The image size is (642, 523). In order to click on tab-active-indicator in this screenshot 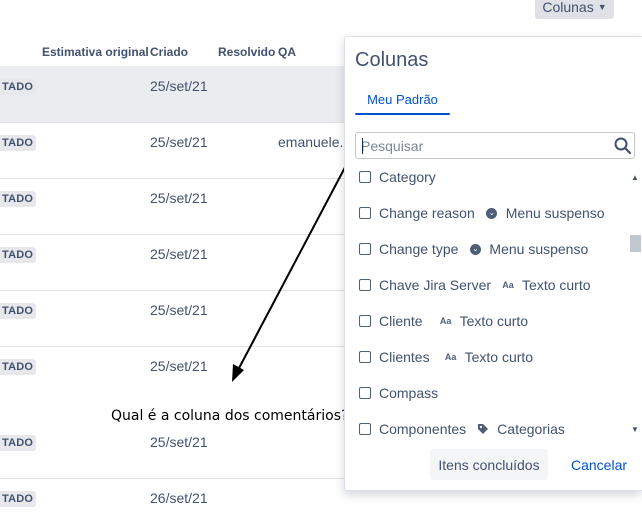, I will do `click(402, 114)`.